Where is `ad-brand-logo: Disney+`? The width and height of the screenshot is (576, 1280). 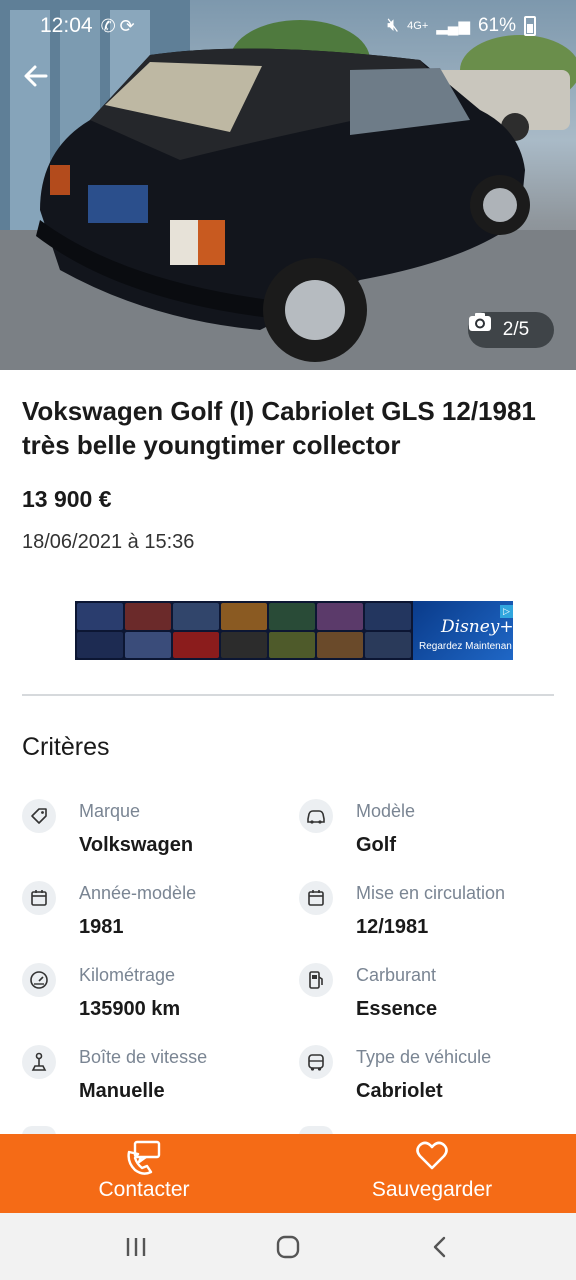 ad-brand-logo: Disney+ is located at coordinates (477, 627).